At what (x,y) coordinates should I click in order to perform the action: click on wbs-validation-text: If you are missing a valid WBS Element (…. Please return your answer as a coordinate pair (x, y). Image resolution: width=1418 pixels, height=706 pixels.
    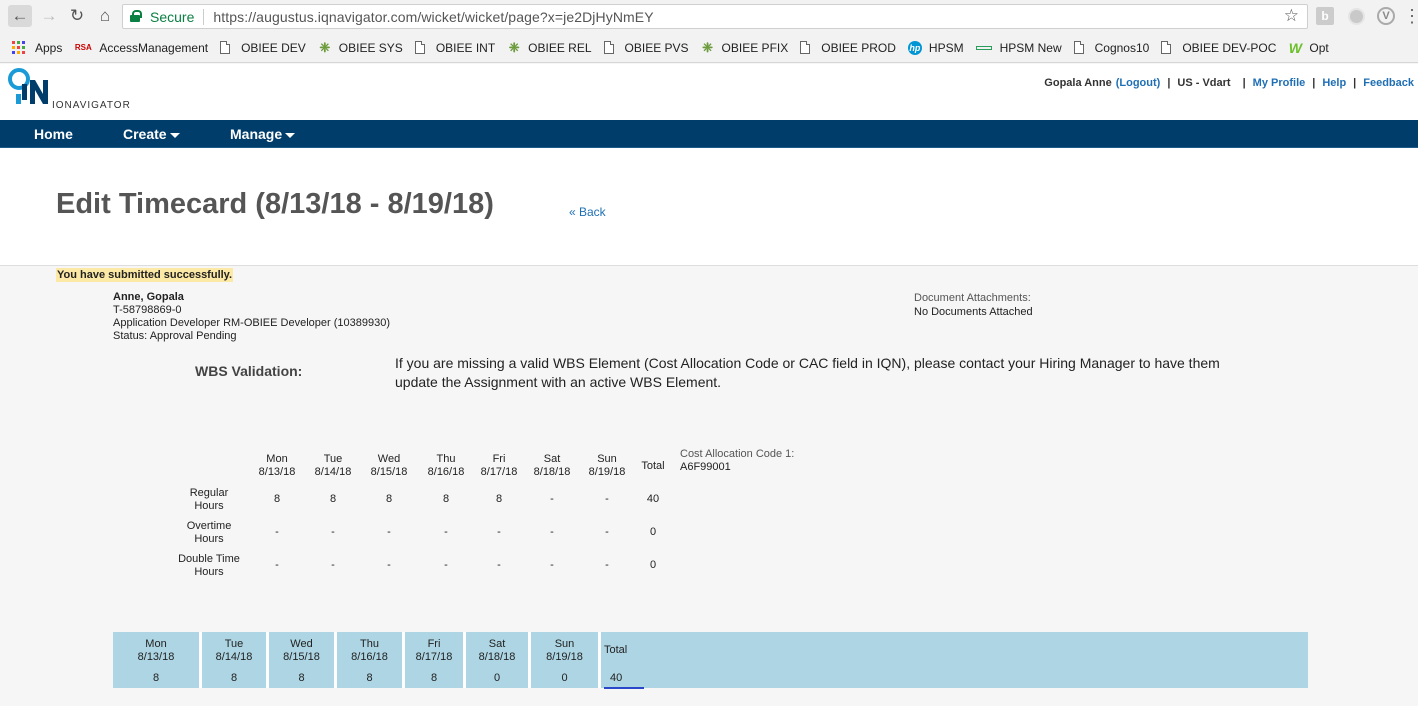
    Looking at the image, I should click on (807, 372).